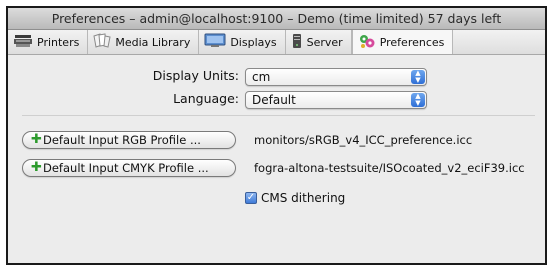 Image resolution: width=553 pixels, height=272 pixels. What do you see at coordinates (102, 42) in the screenshot?
I see `media-library-icon` at bounding box center [102, 42].